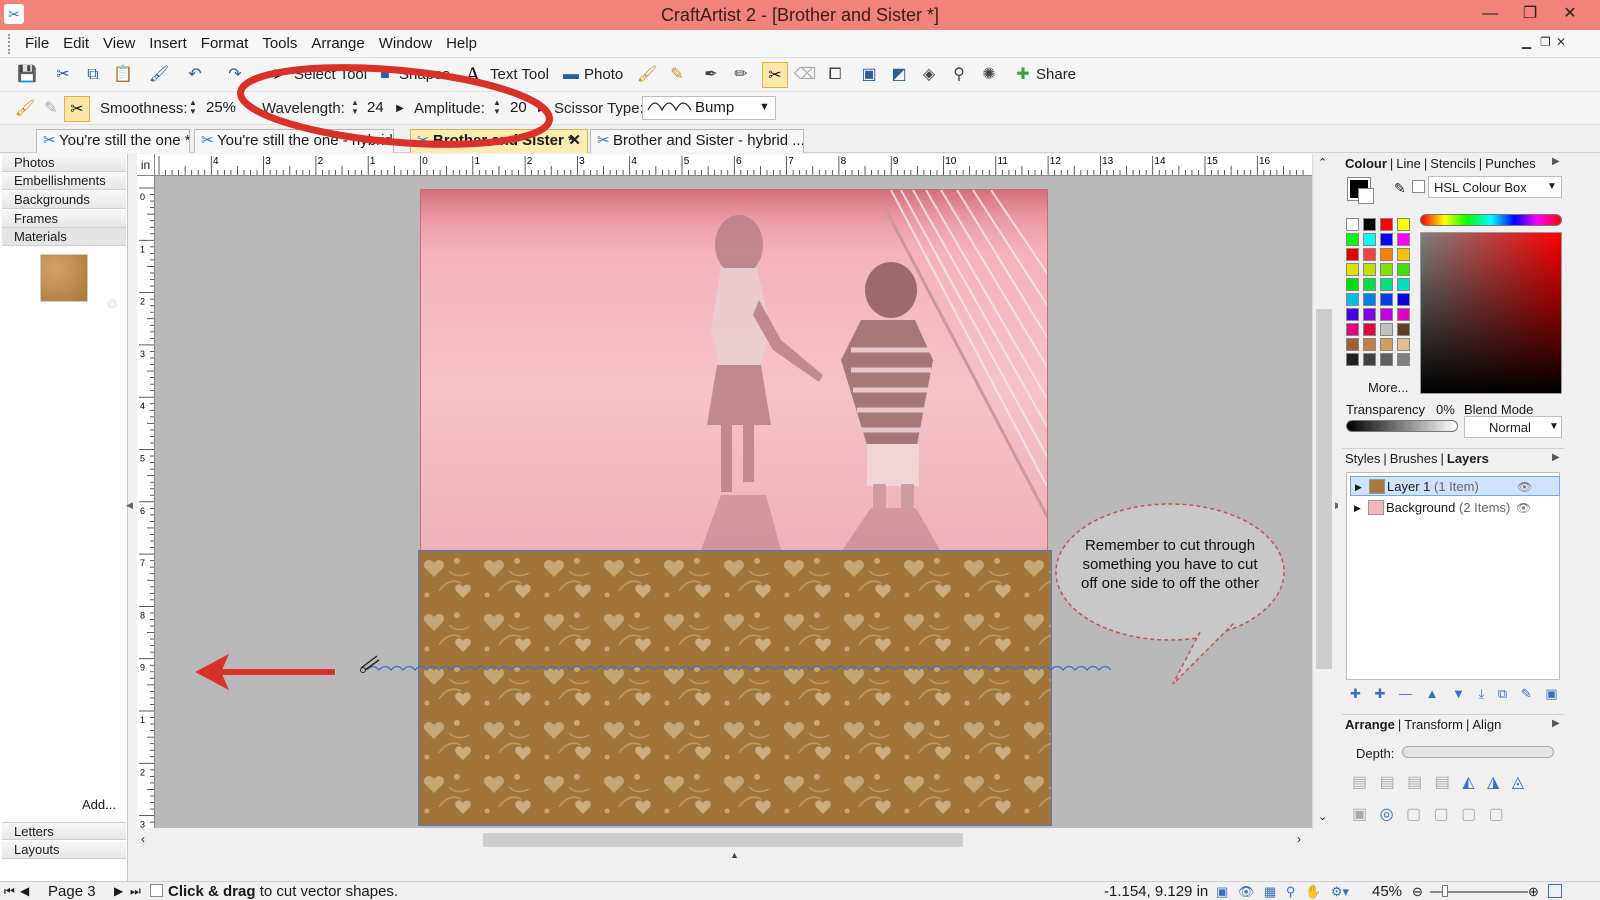  I want to click on scissor-cut-path, so click(739, 668).